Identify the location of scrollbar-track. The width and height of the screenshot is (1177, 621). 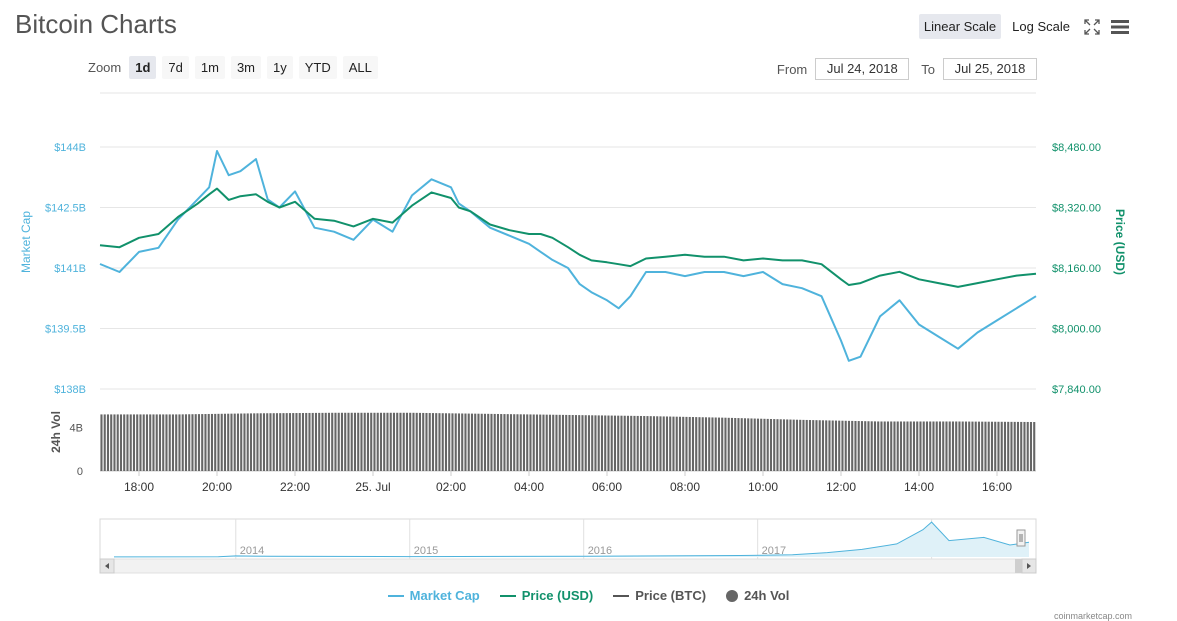
(568, 566).